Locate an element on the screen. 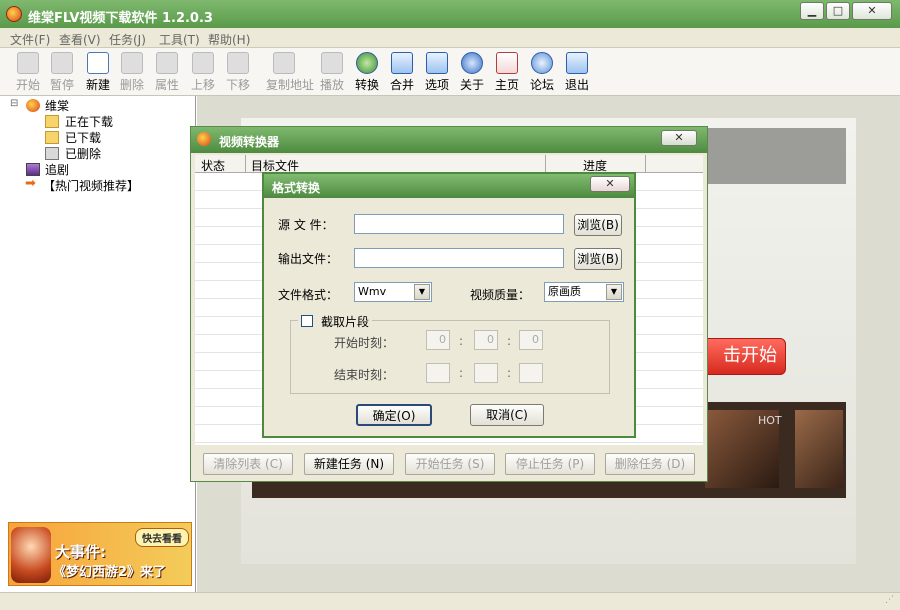  start-minute-input: 0 is located at coordinates (486, 340).